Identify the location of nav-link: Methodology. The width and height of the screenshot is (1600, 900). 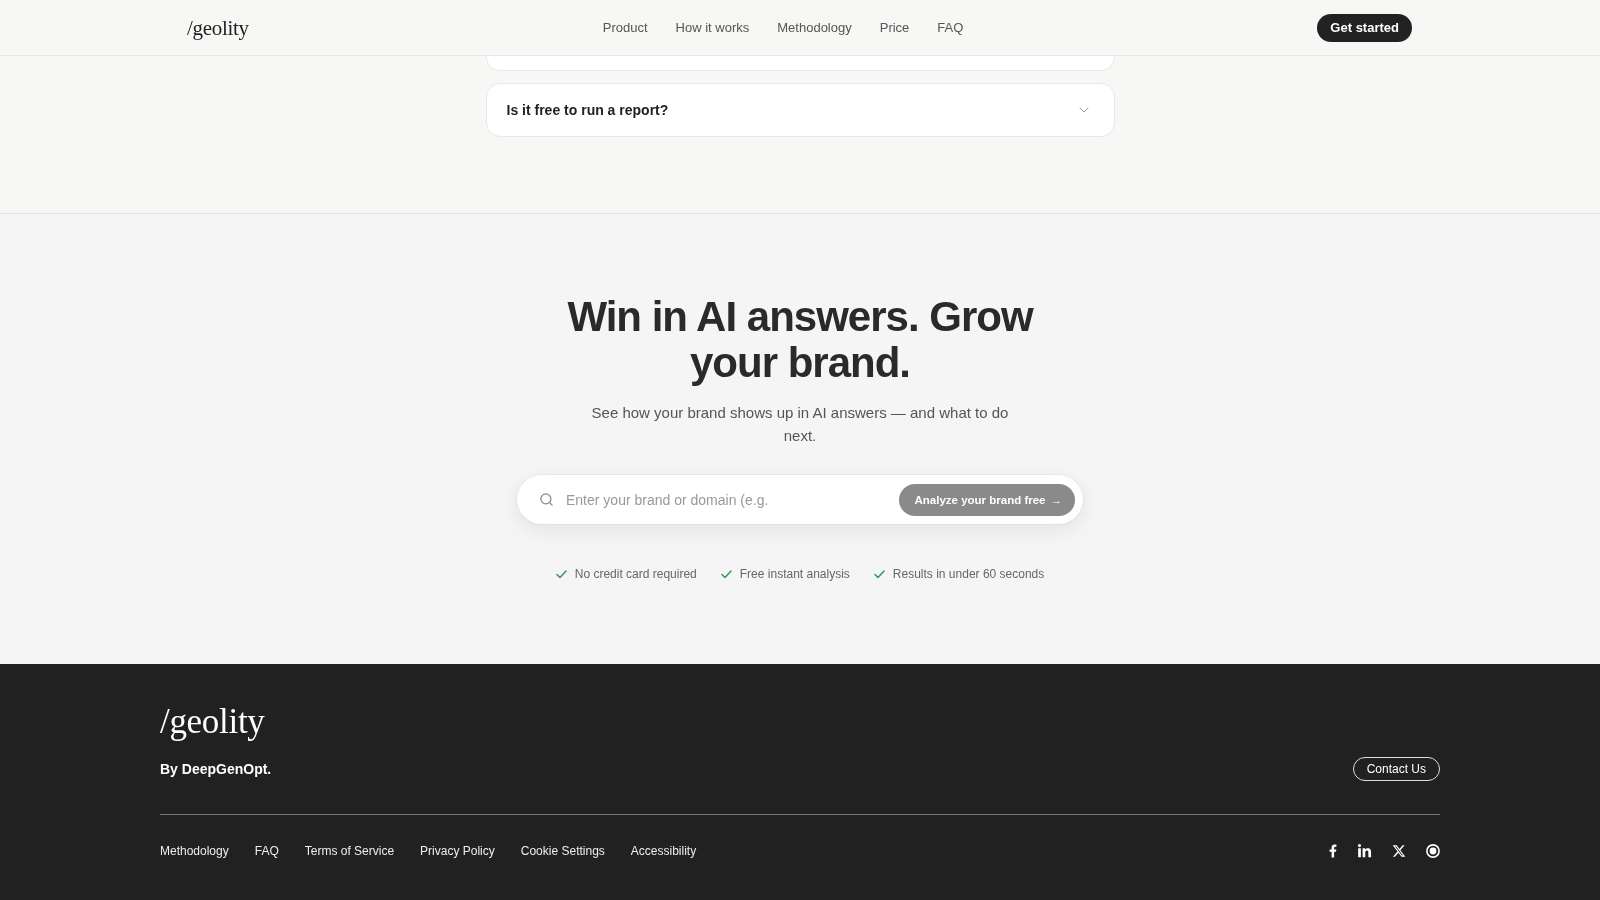
(814, 27).